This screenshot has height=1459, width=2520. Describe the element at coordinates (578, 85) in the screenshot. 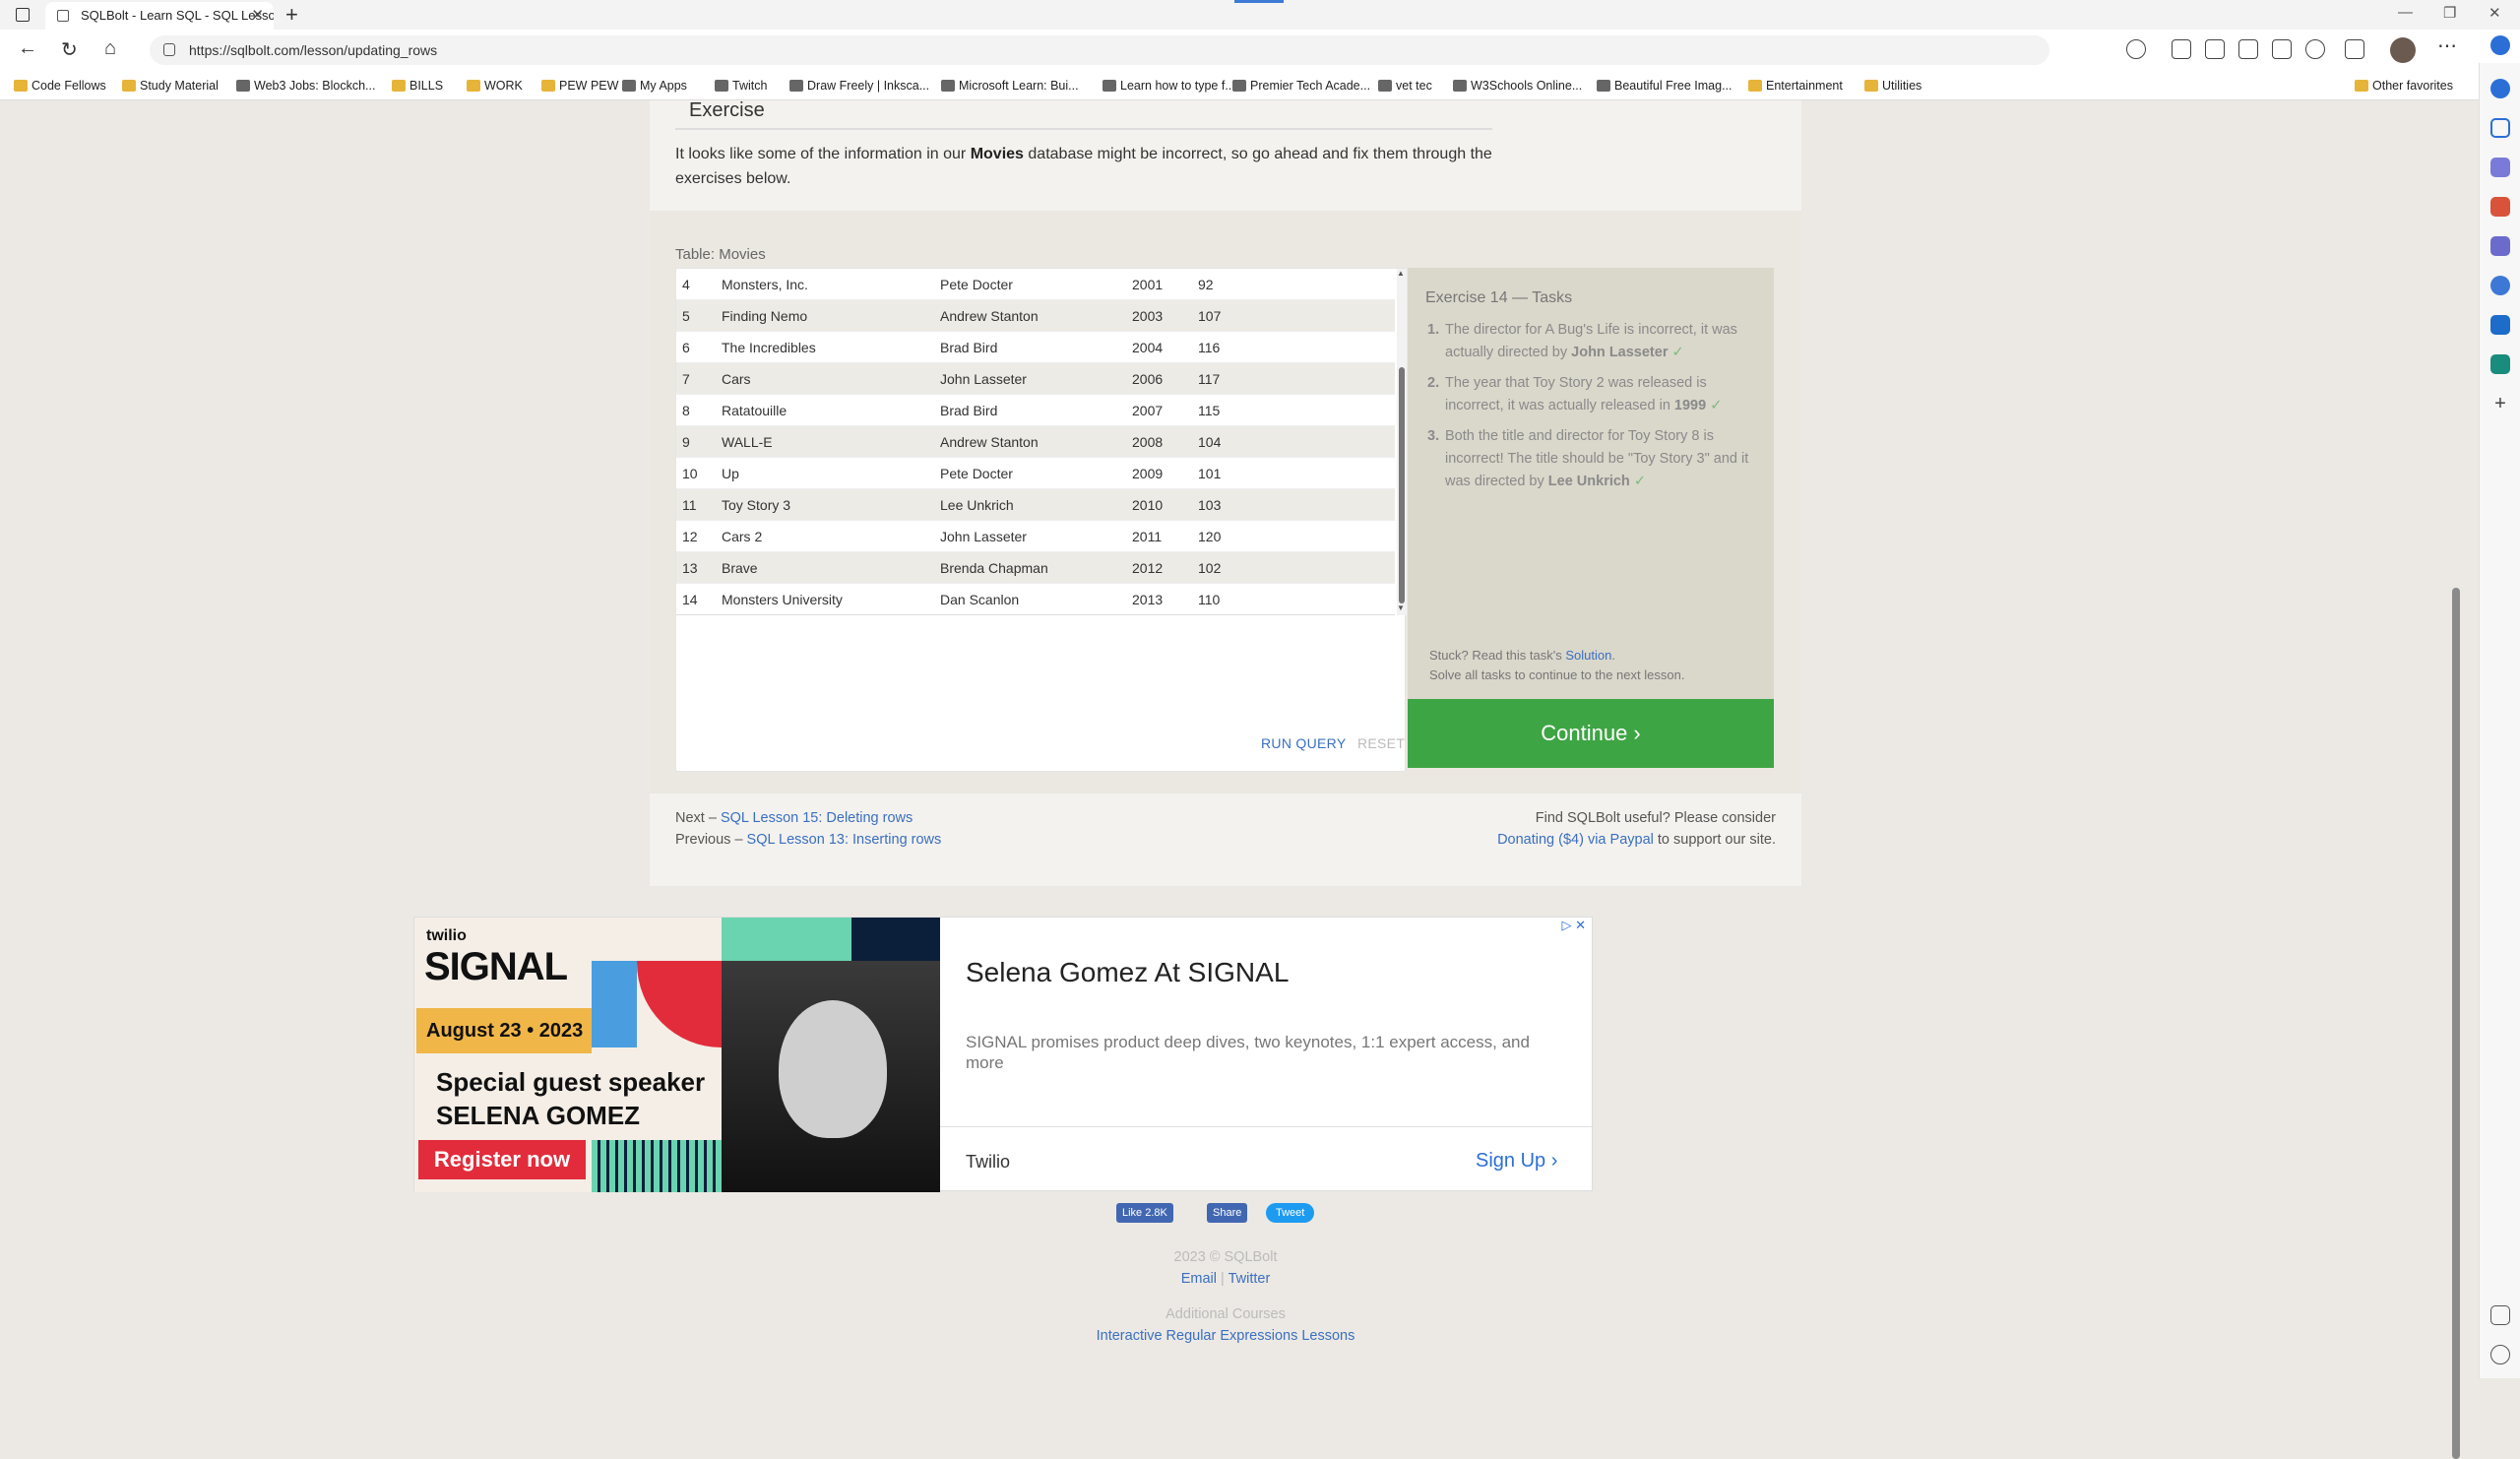

I see `bookmark-item: PEW PEW` at that location.